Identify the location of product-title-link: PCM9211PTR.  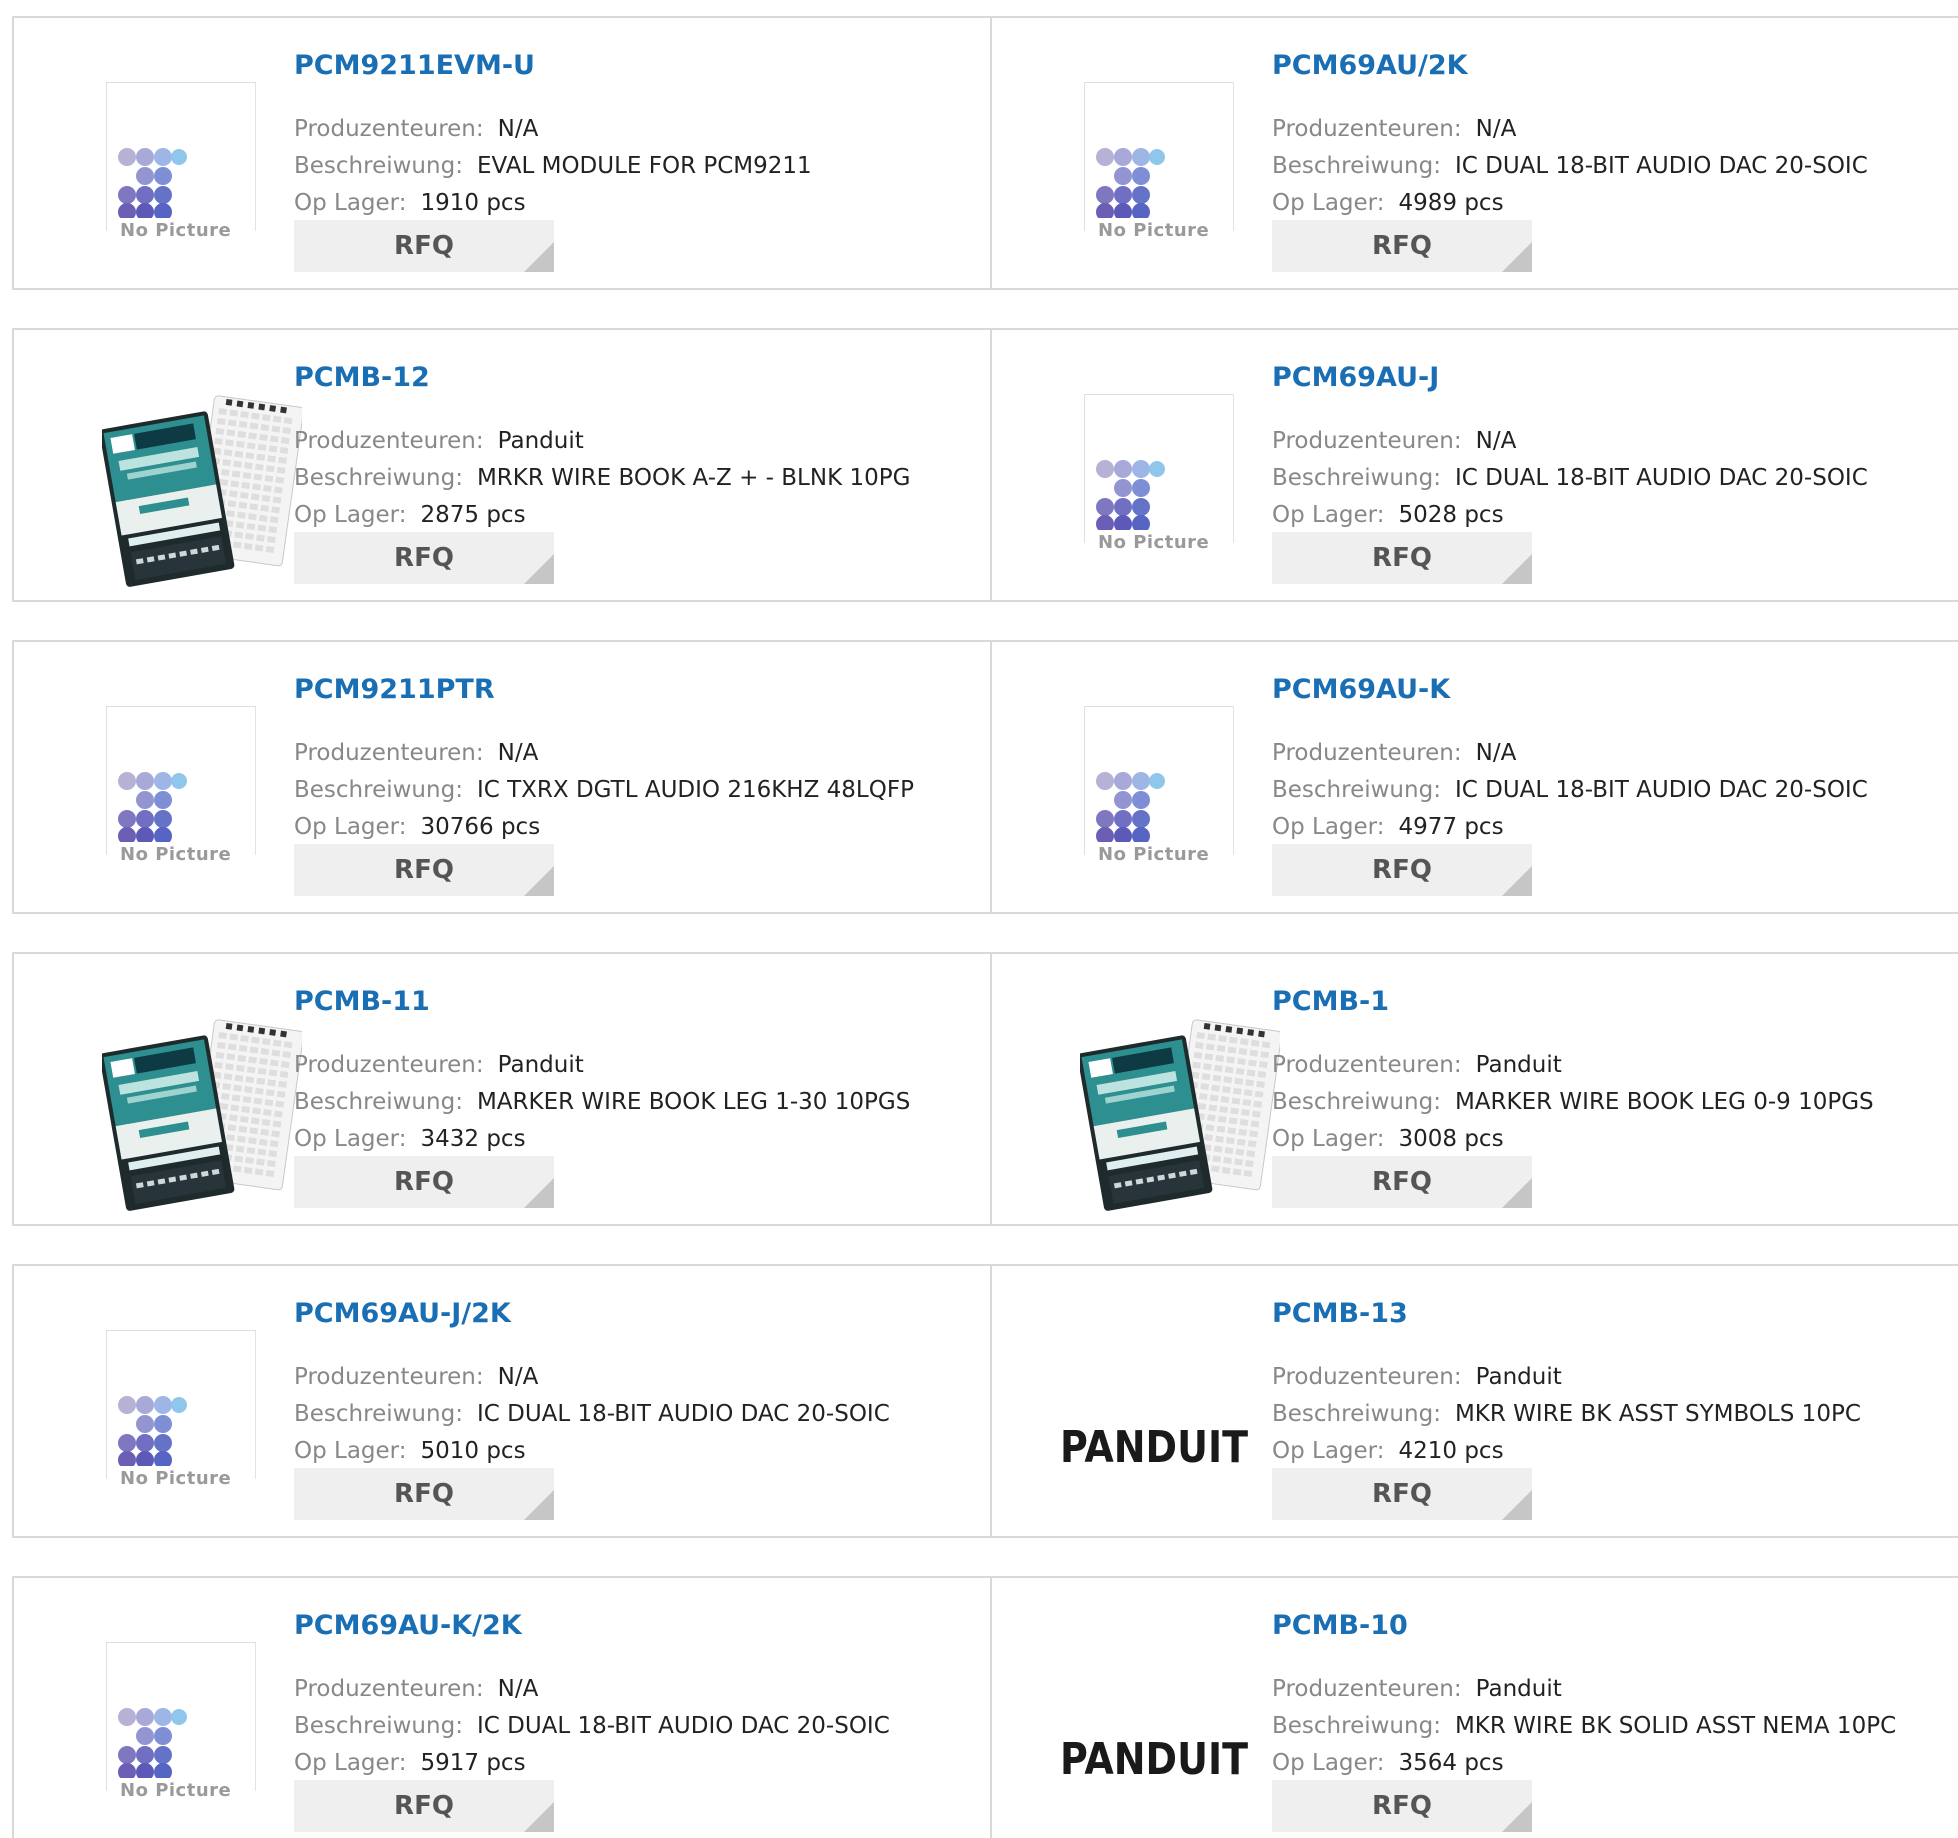
(394, 689).